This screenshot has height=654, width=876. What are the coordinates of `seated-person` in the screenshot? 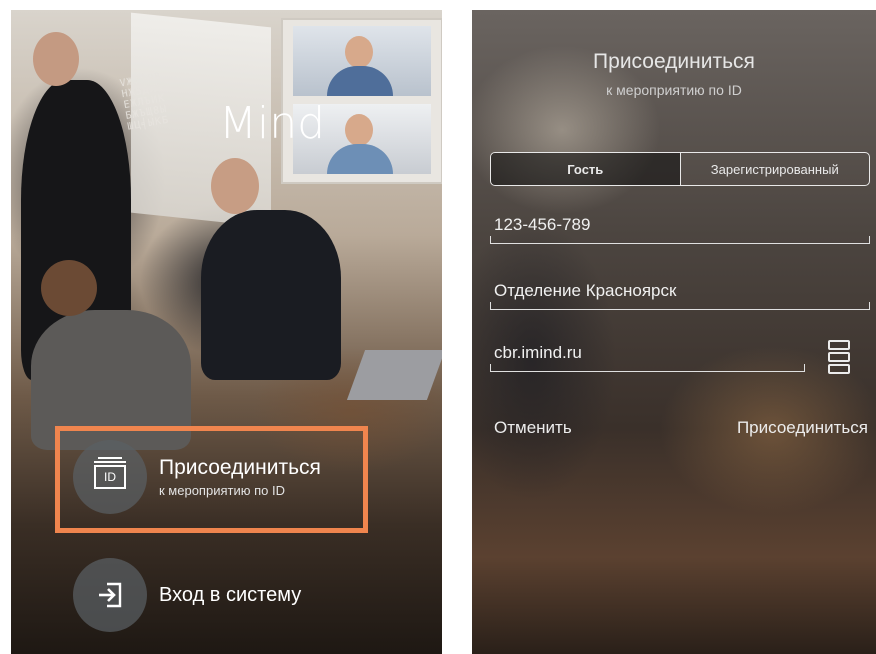 It's located at (271, 295).